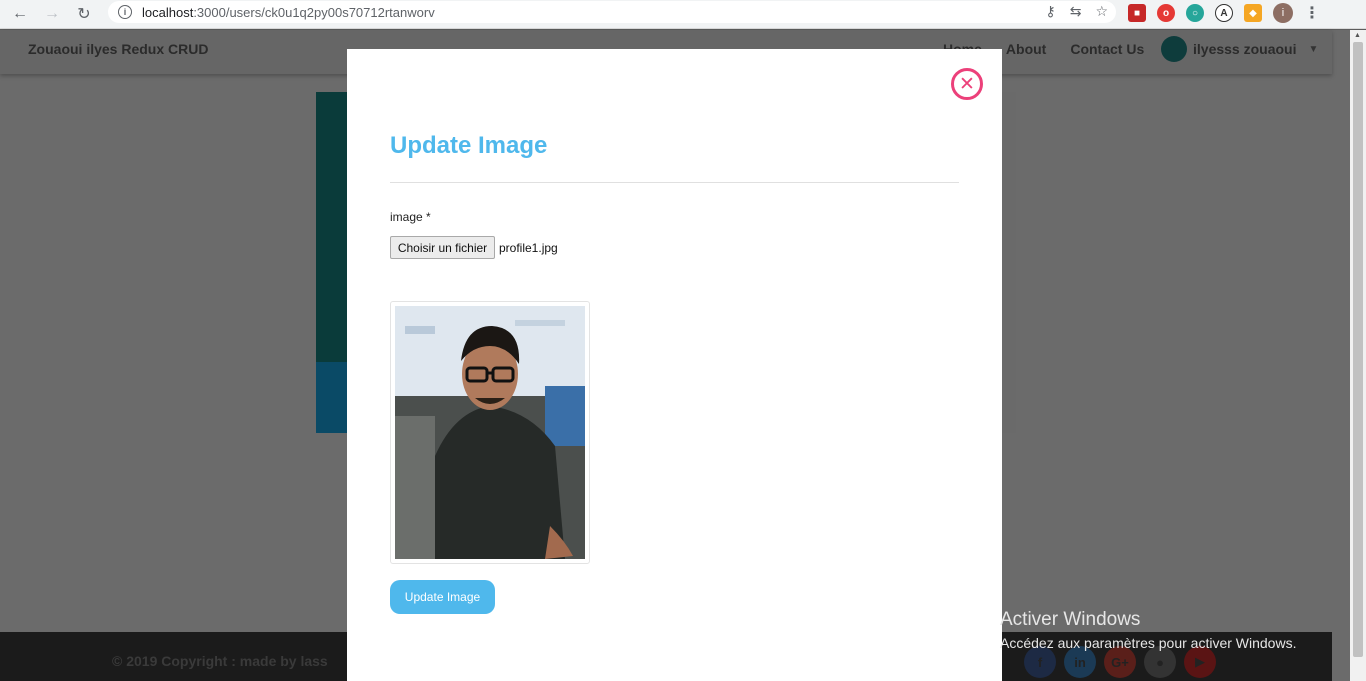 The height and width of the screenshot is (681, 1366). What do you see at coordinates (314, 12) in the screenshot?
I see `url-path: :3000/users/ck0u1q2py00s70712rtanworv` at bounding box center [314, 12].